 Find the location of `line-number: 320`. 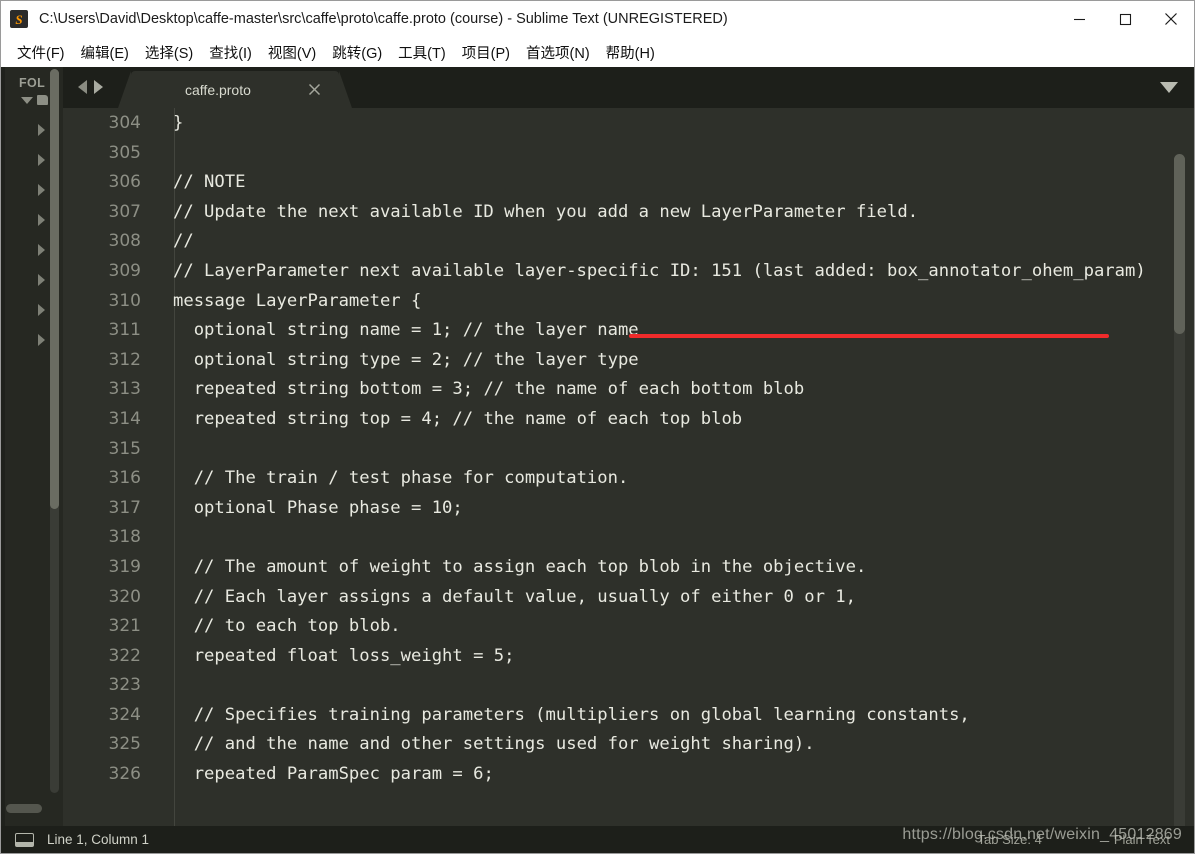

line-number: 320 is located at coordinates (124, 596).